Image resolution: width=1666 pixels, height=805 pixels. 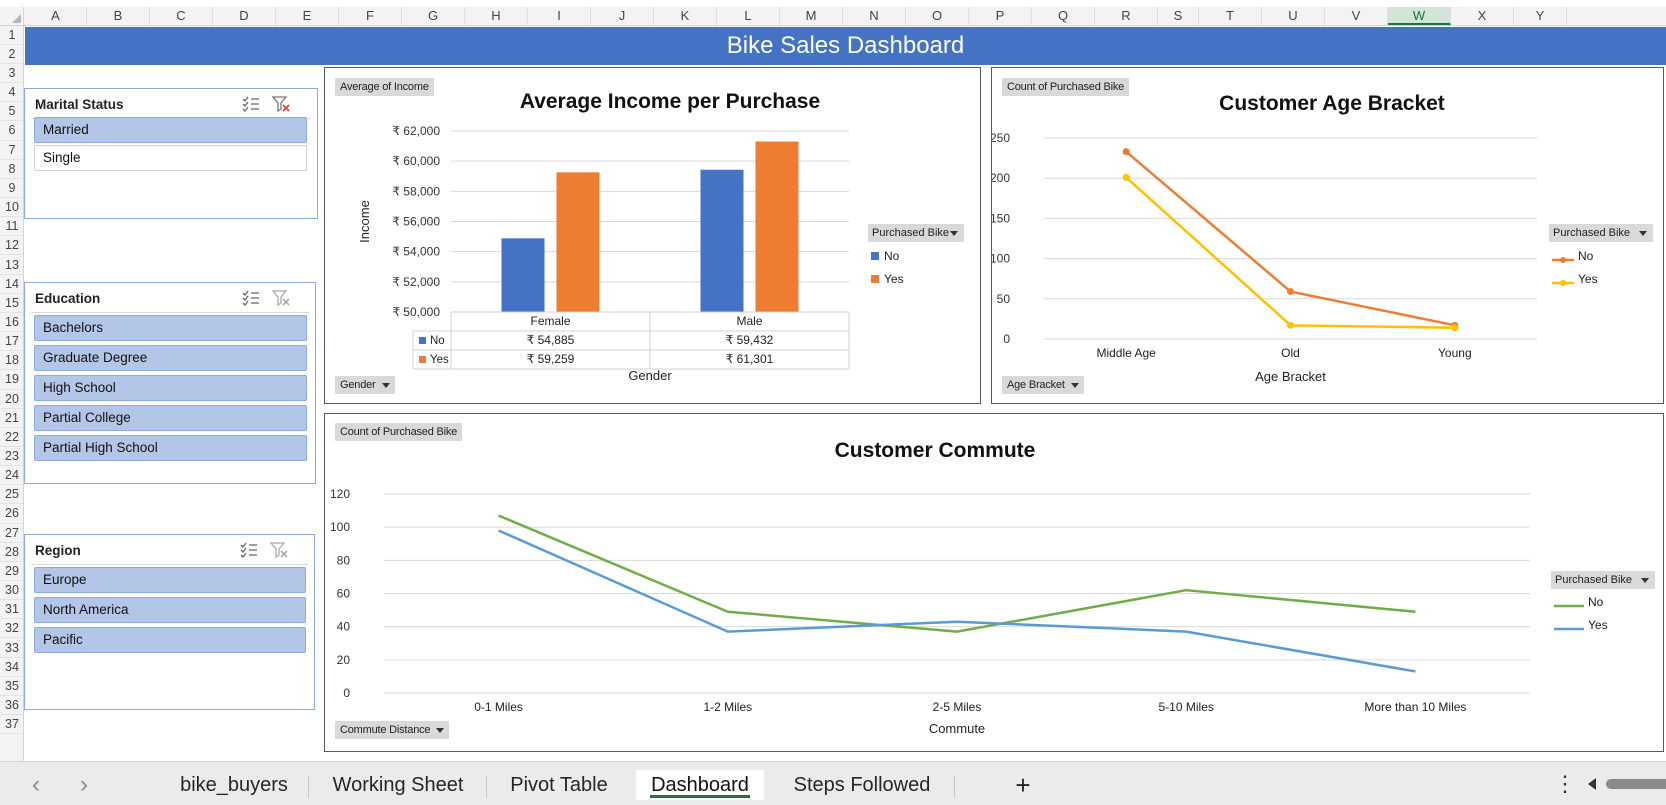 I want to click on row-header-16: 16, so click(x=11, y=323).